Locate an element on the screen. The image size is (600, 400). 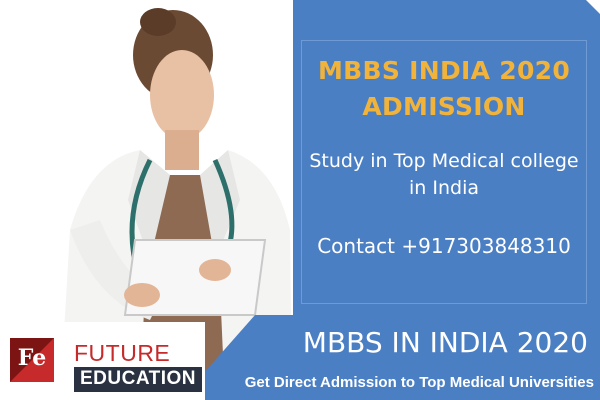
contact-text: Contact +917303848310 is located at coordinates (444, 246).